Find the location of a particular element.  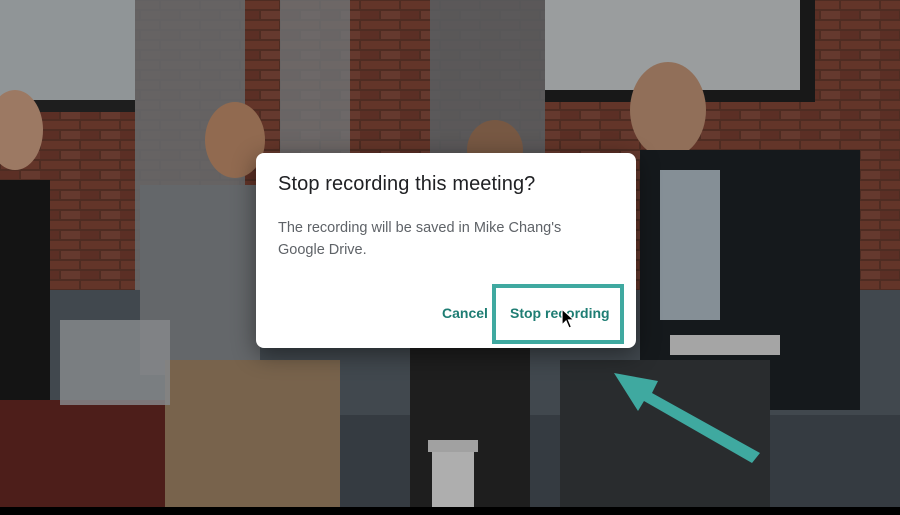

bottom-bar is located at coordinates (450, 511).